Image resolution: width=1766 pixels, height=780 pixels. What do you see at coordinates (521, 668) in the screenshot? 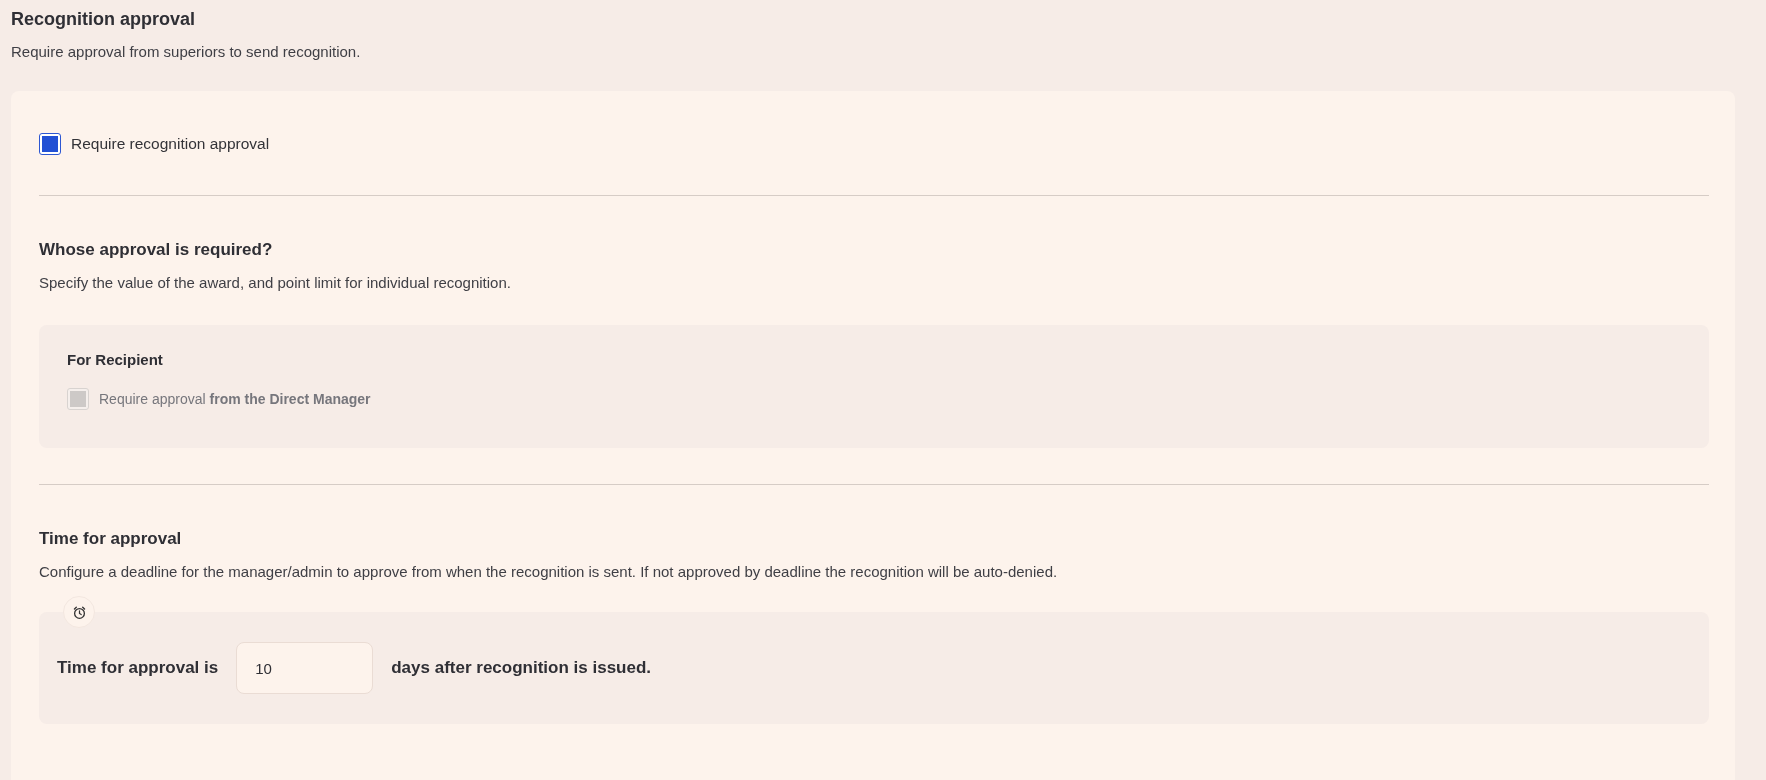
I see `time-suffix: days after recognition is issued.` at bounding box center [521, 668].